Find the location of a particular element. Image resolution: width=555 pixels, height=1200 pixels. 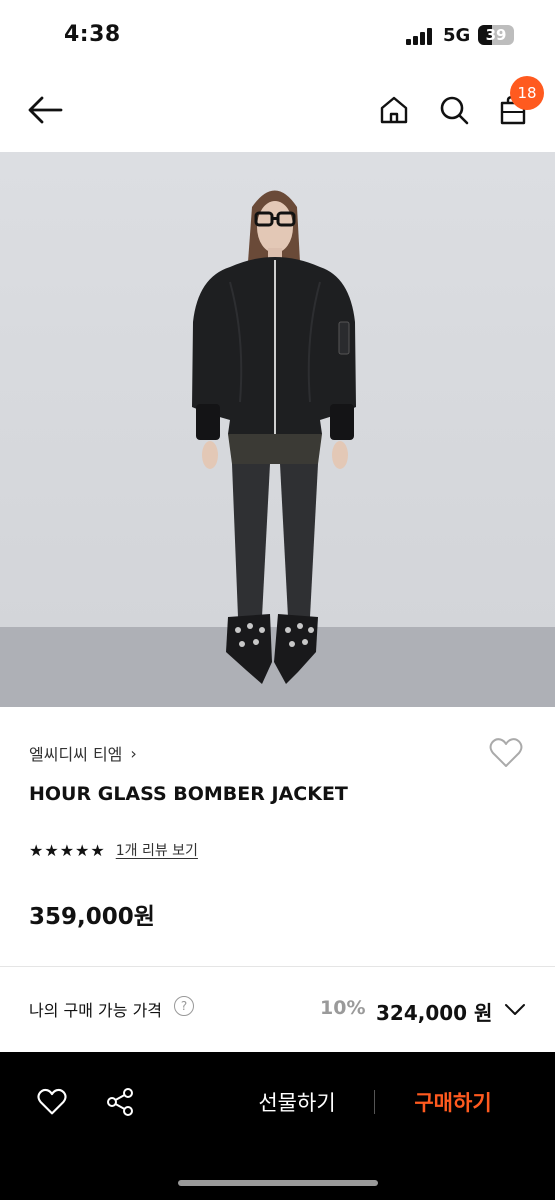

status-time: 4:38 is located at coordinates (92, 34).